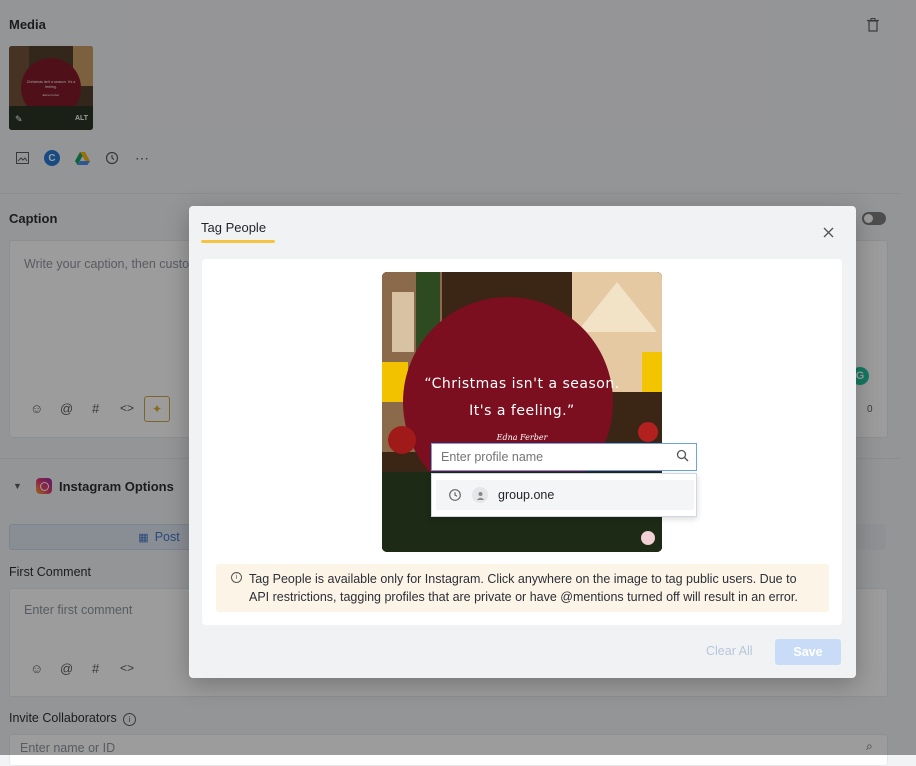 This screenshot has width=916, height=766. What do you see at coordinates (233, 227) in the screenshot?
I see `tab-tag-people: Tag People` at bounding box center [233, 227].